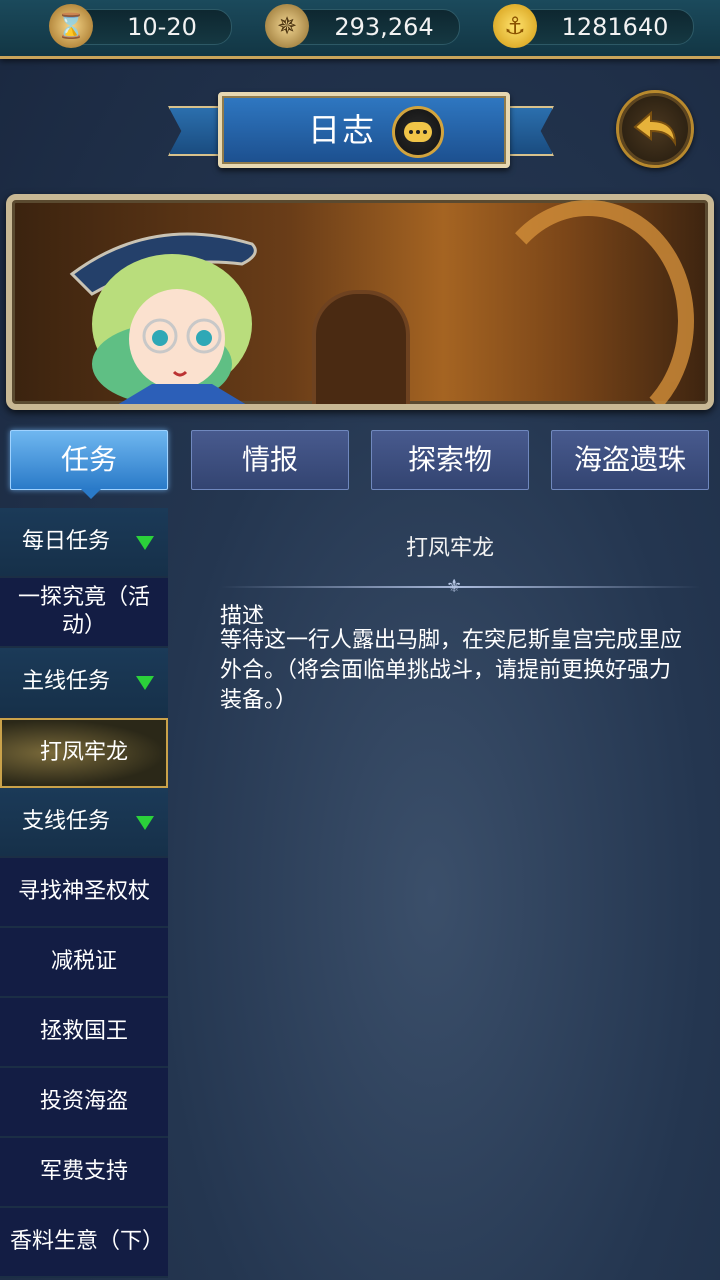 The width and height of the screenshot is (720, 1280). I want to click on category-side: 支线任务, so click(84, 823).